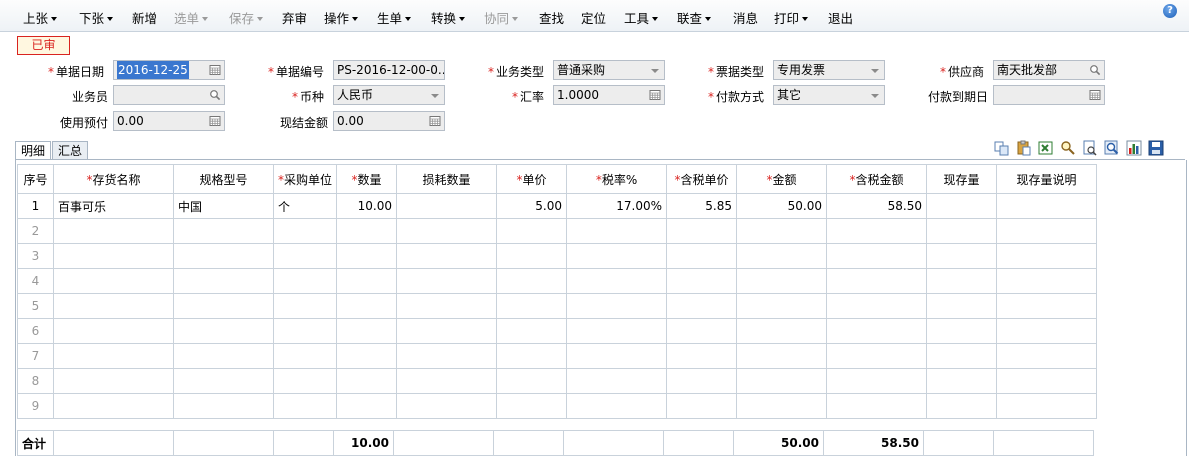  What do you see at coordinates (40, 17) in the screenshot?
I see `toolbar-item-0: 上张` at bounding box center [40, 17].